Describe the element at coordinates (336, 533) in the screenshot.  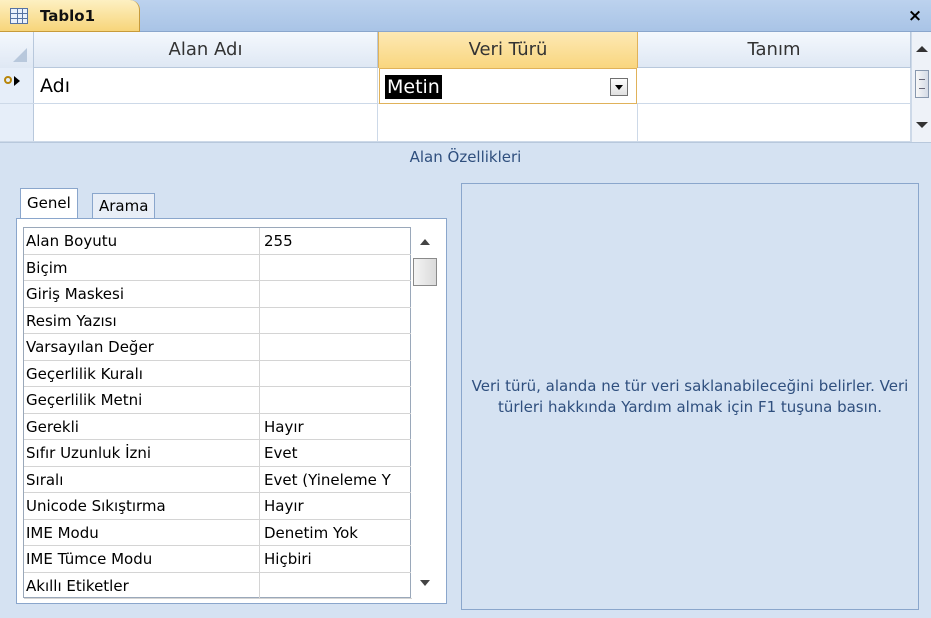
I see `property-value: Denetim Yok` at that location.